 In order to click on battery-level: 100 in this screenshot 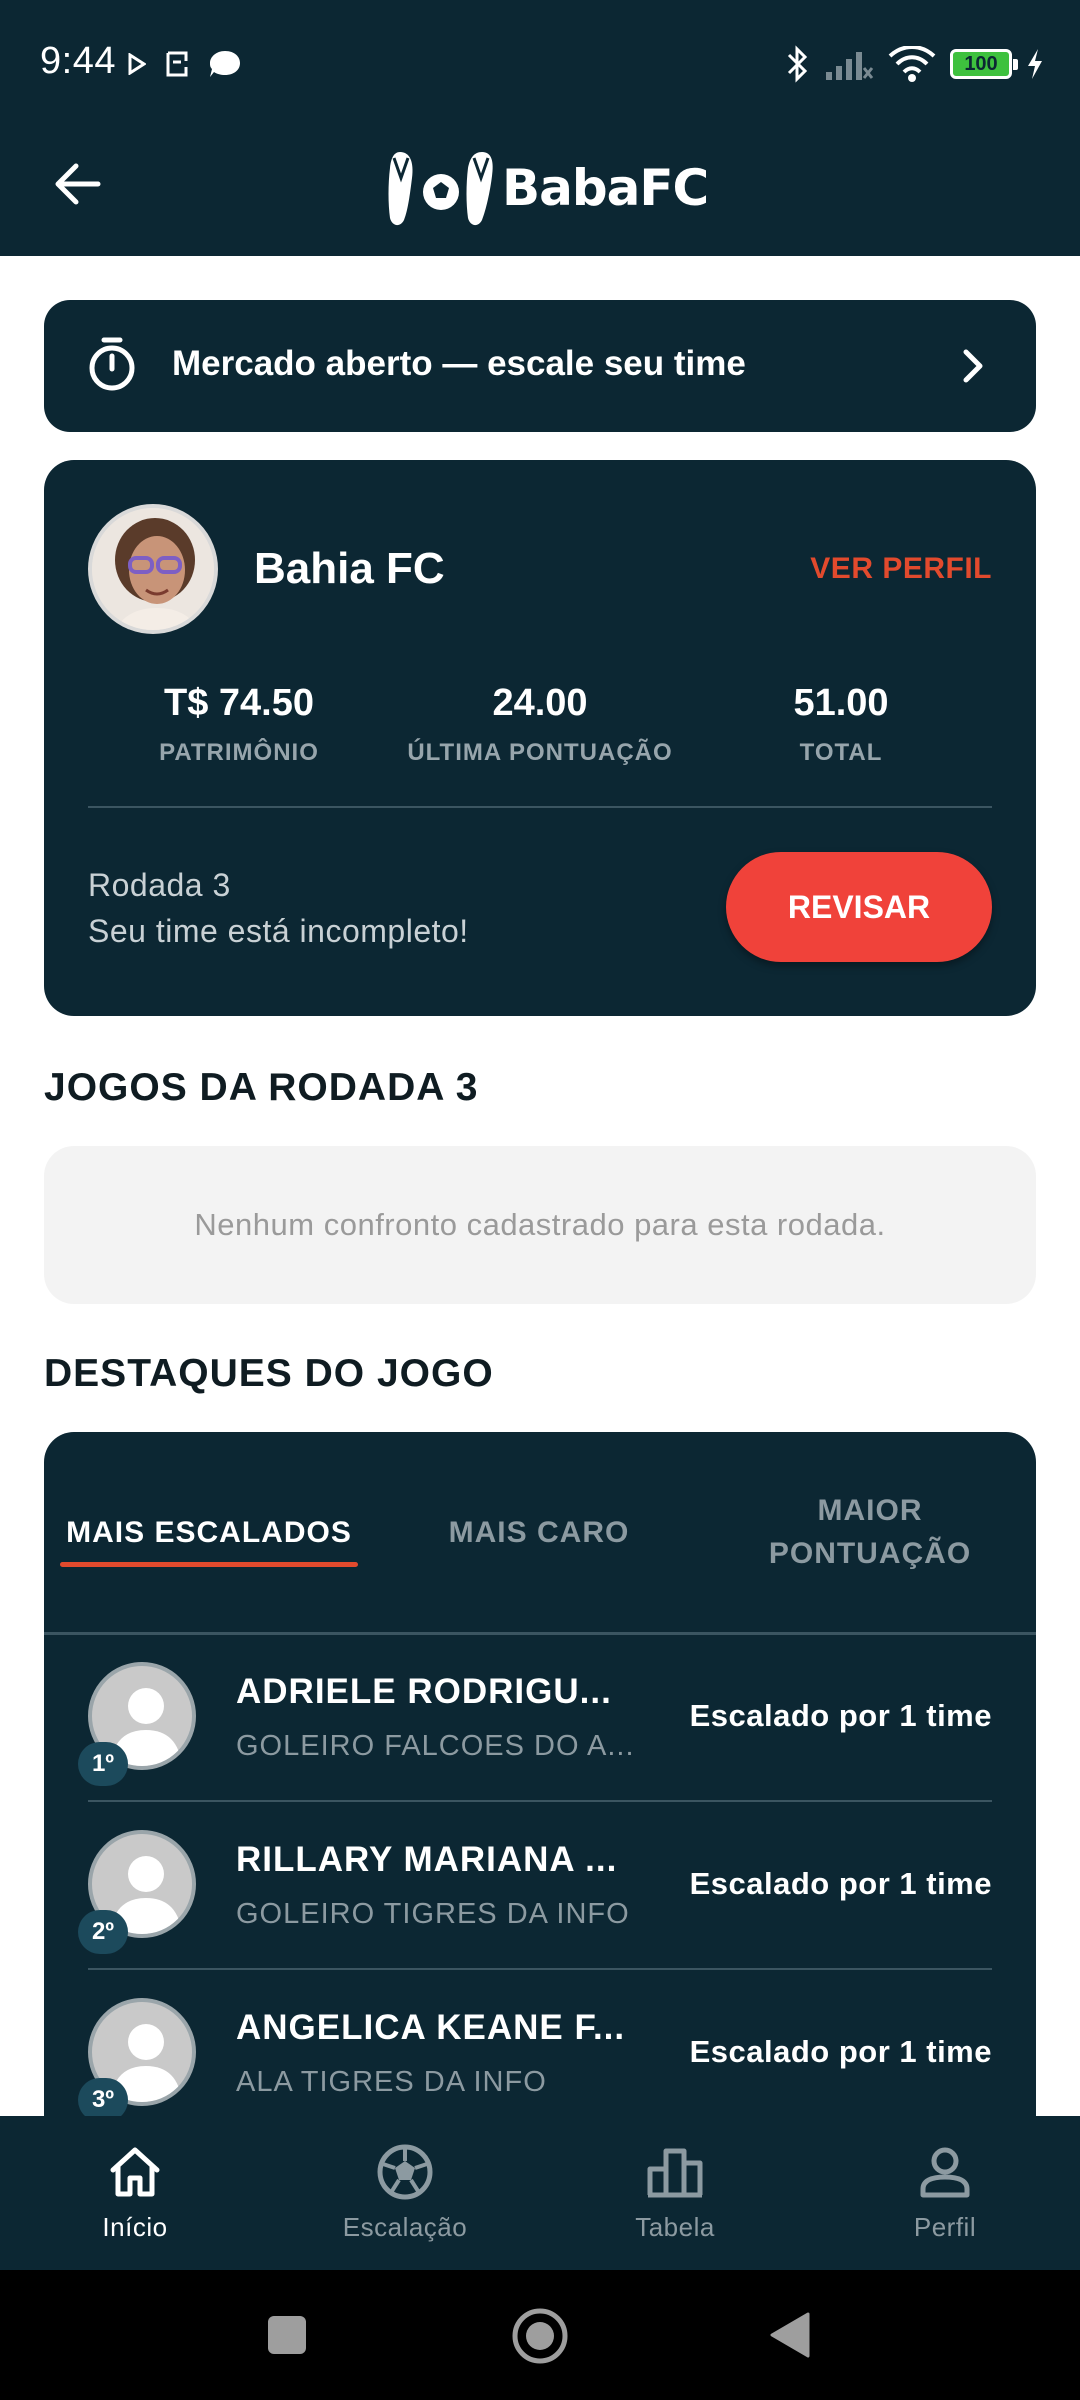, I will do `click(981, 63)`.